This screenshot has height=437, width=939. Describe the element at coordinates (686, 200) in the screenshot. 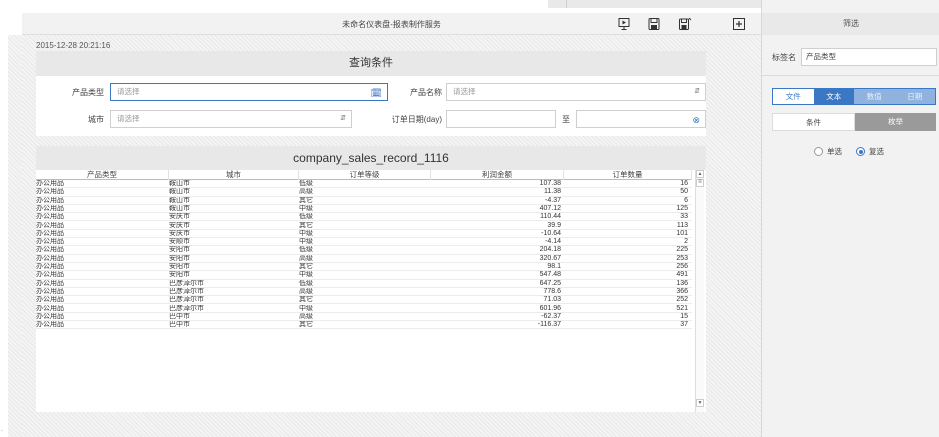

I see `table-cell: 6` at that location.